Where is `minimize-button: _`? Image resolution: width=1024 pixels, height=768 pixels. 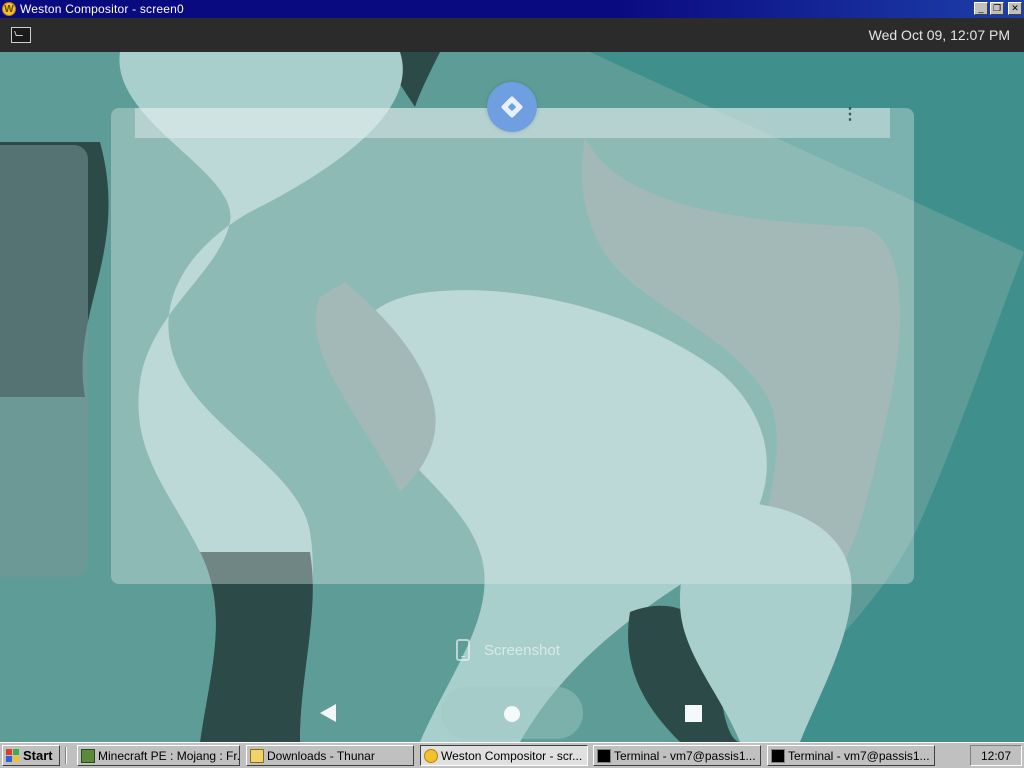 minimize-button: _ is located at coordinates (981, 8).